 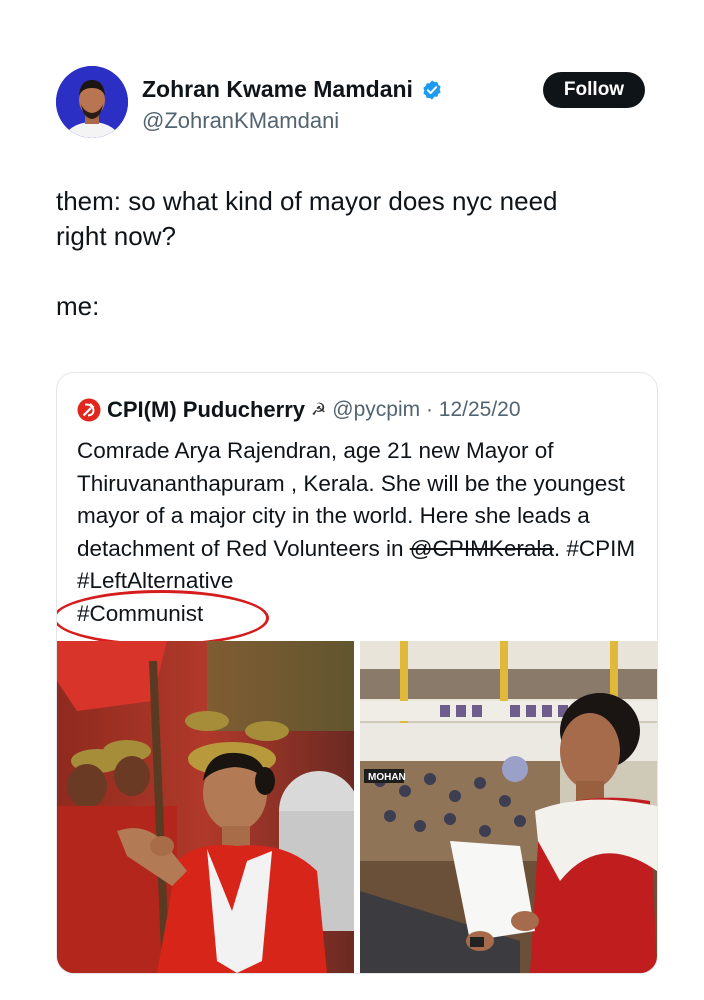 I want to click on quoted-header: CPI(M) Puducherry ☭ @pycpim · 12/25/20, so click(x=299, y=410).